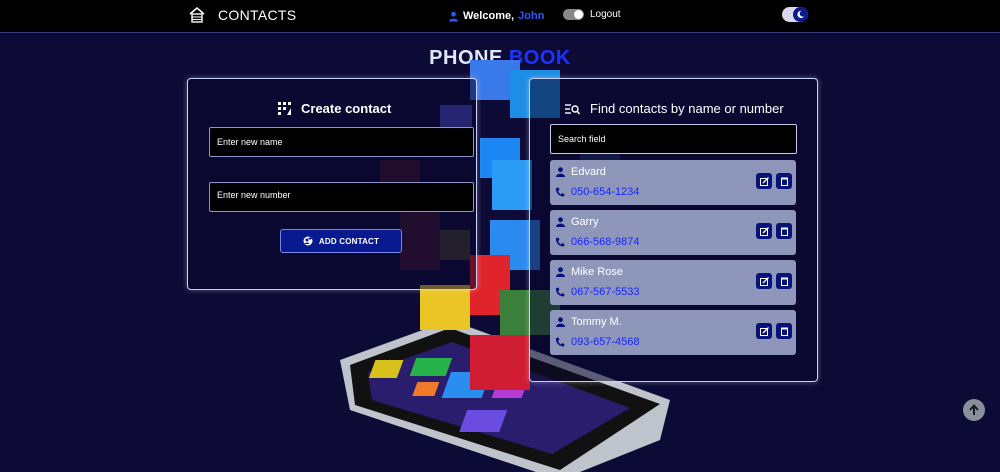 This screenshot has height=472, width=1000. What do you see at coordinates (572, 108) in the screenshot?
I see `list-search-icon` at bounding box center [572, 108].